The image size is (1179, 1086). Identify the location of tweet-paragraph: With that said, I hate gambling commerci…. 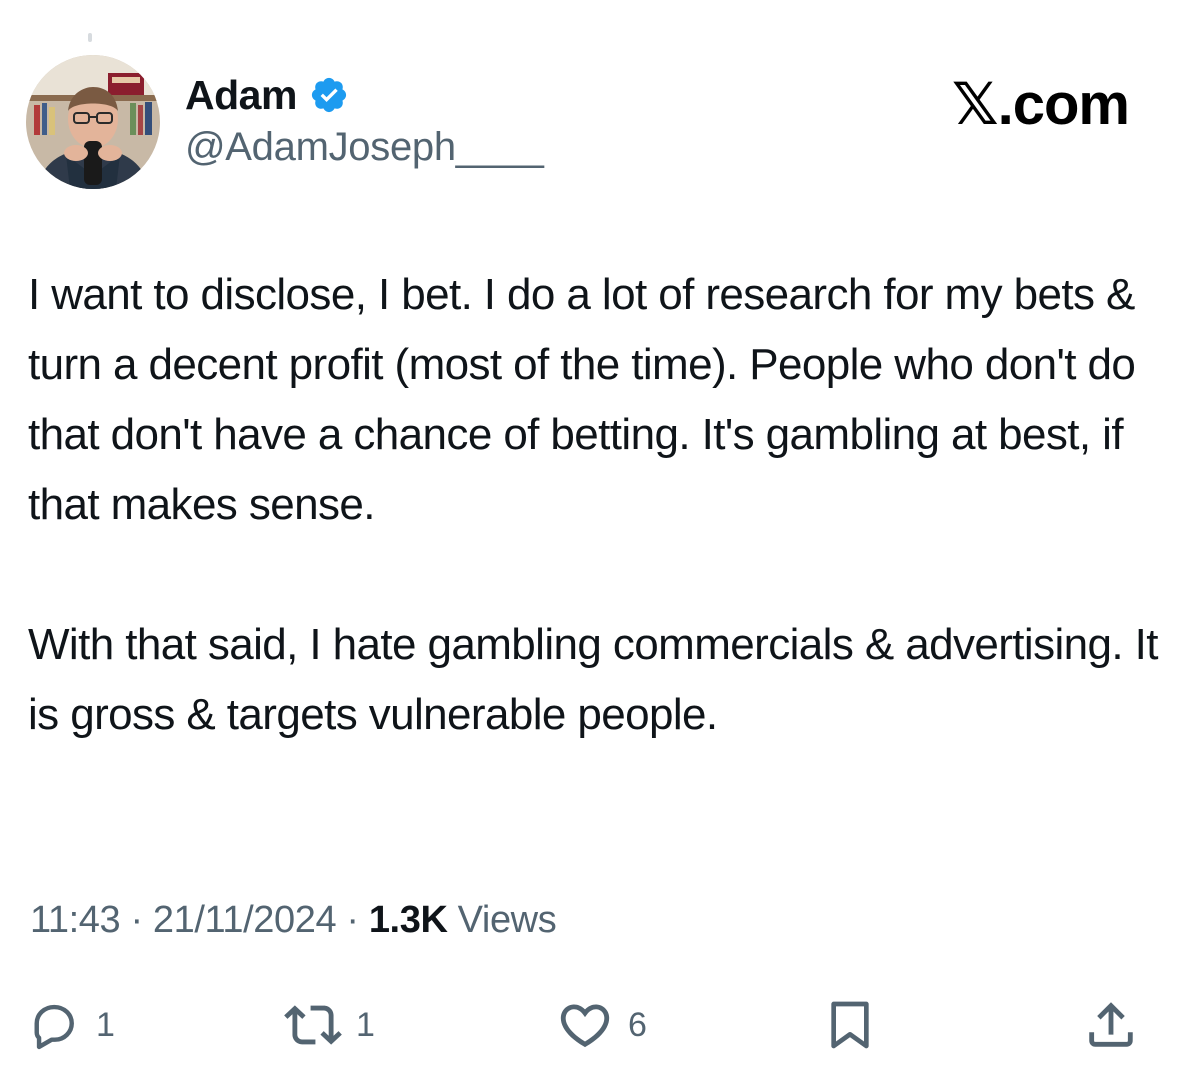
(593, 679).